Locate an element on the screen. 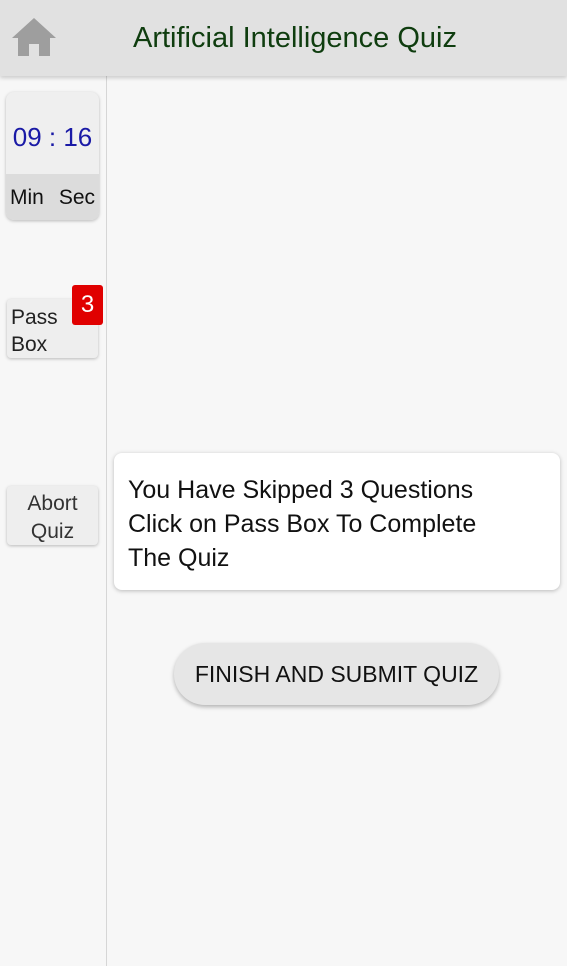  timer-min-label: Min is located at coordinates (27, 197).